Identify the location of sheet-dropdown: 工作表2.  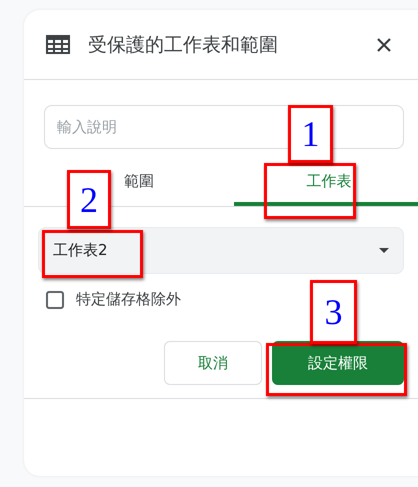
(221, 250).